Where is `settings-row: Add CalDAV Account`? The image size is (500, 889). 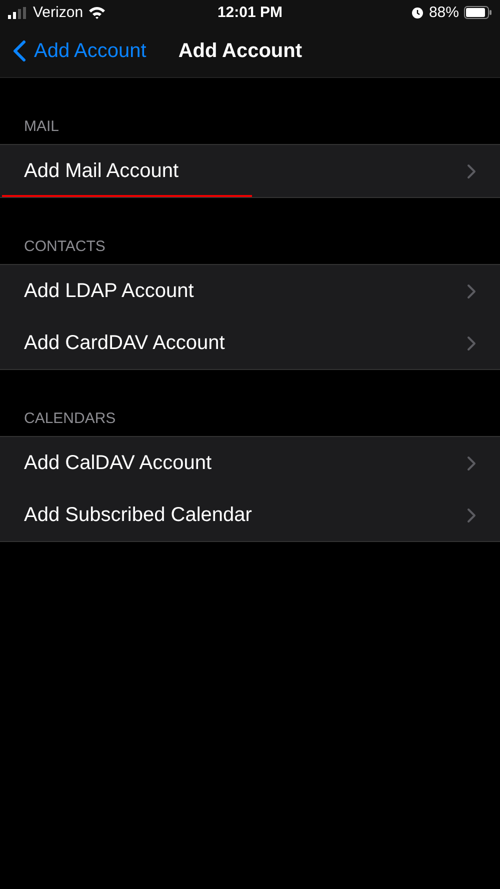
settings-row: Add CalDAV Account is located at coordinates (250, 463).